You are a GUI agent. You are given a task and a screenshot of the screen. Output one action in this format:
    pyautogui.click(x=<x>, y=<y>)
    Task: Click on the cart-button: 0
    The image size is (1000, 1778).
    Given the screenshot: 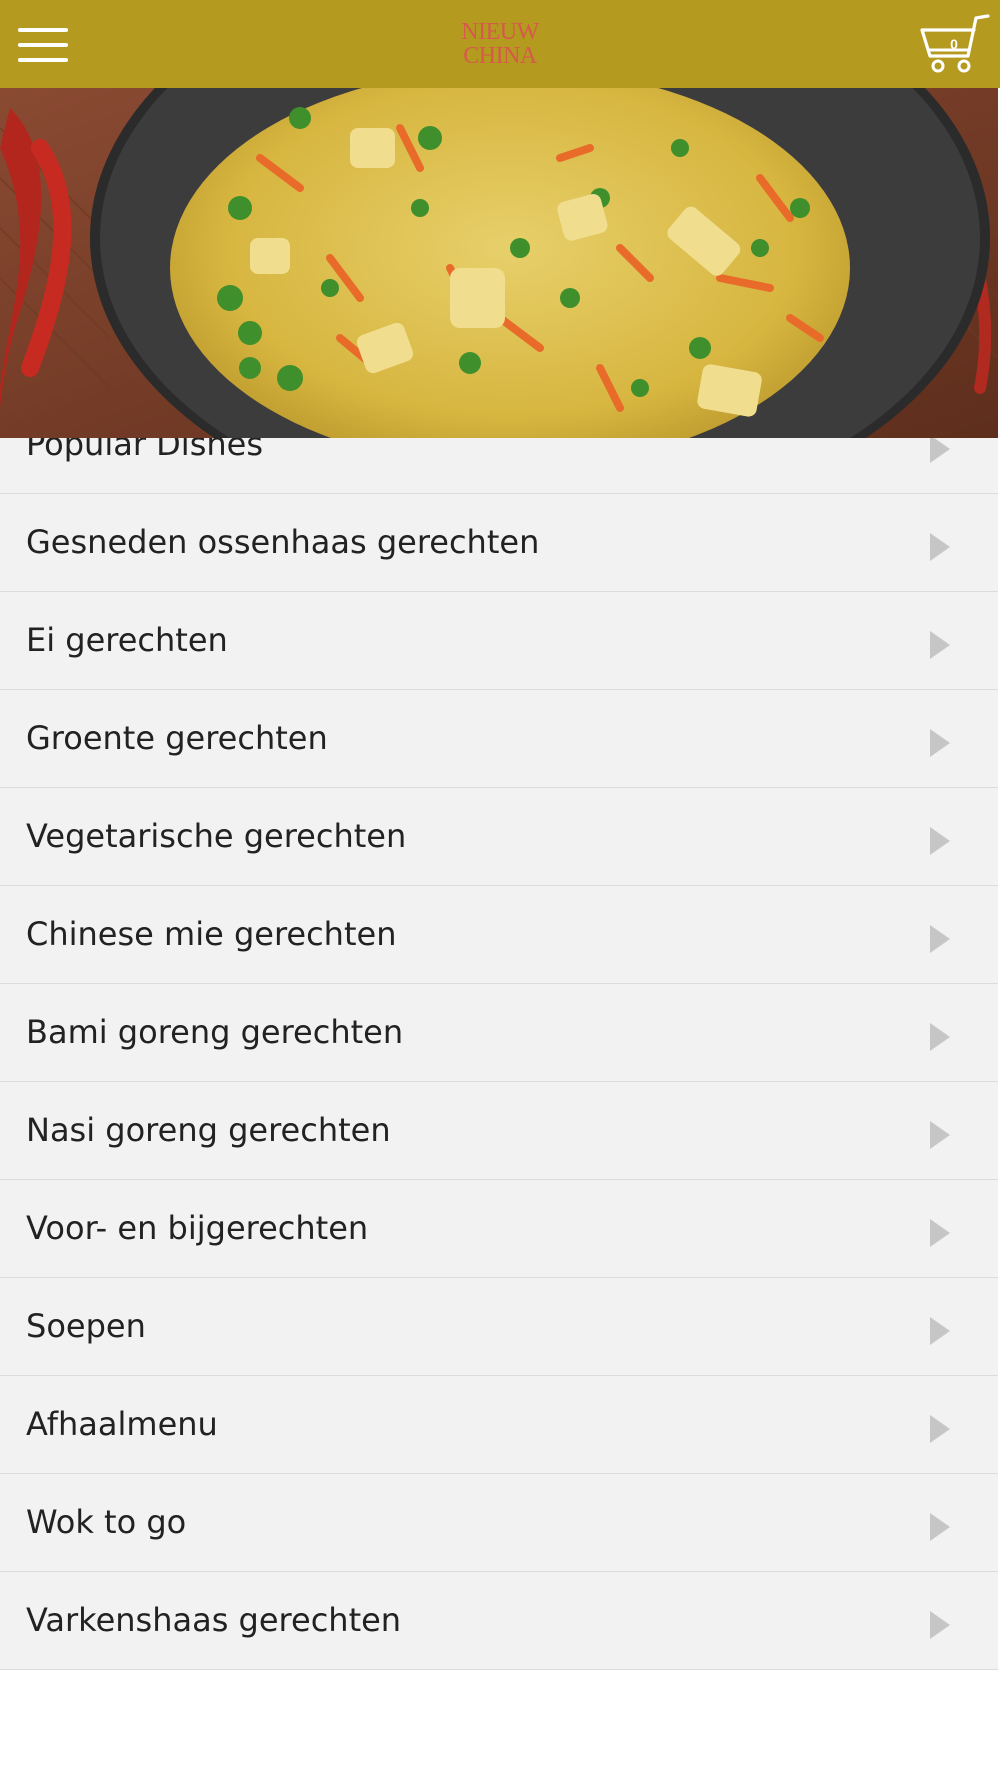 What is the action you would take?
    pyautogui.click(x=954, y=44)
    